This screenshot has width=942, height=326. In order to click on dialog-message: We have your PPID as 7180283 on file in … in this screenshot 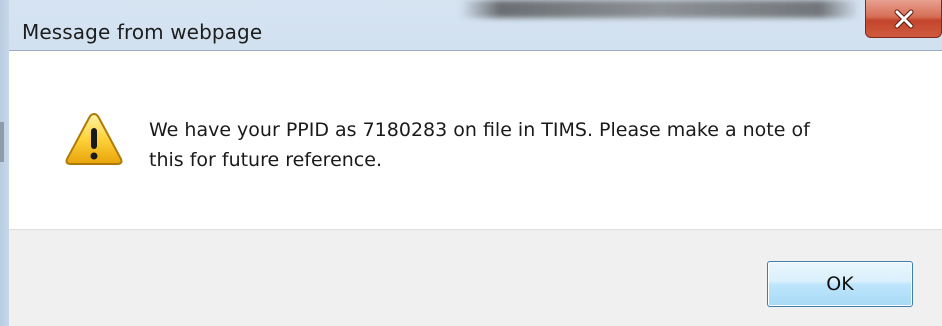, I will do `click(479, 145)`.